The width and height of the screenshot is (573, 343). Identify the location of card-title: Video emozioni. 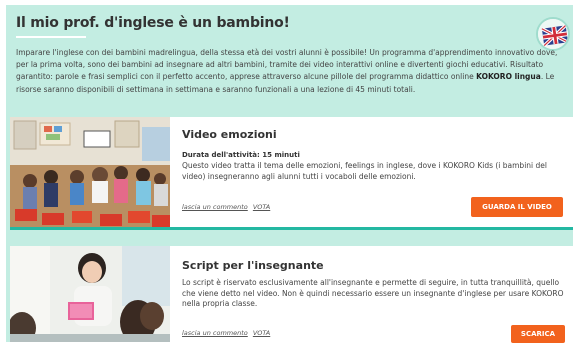
(229, 134).